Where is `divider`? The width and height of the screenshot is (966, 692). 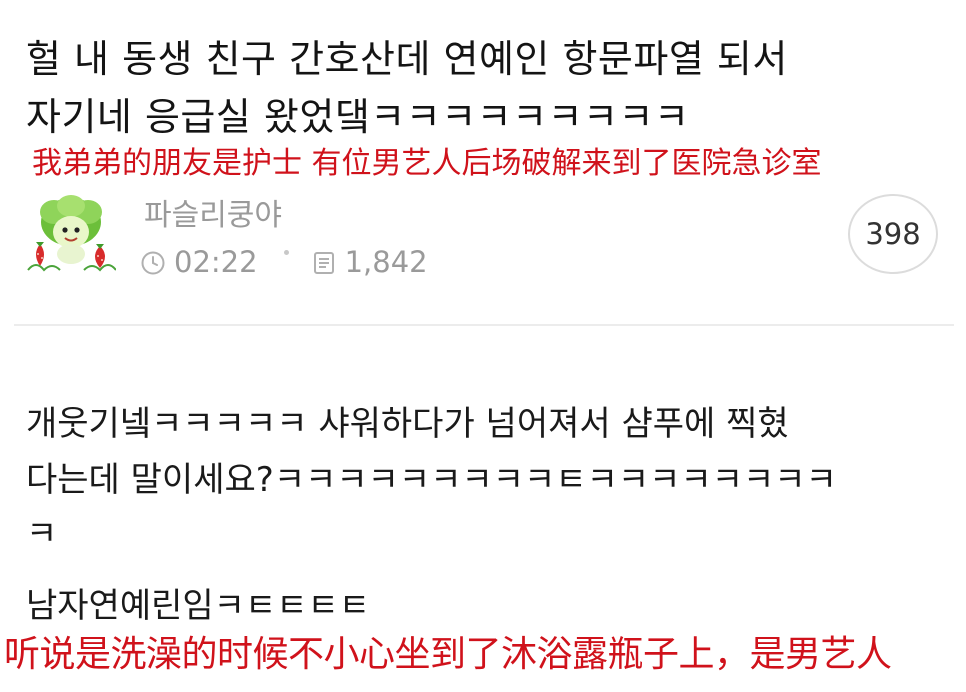
divider is located at coordinates (484, 325).